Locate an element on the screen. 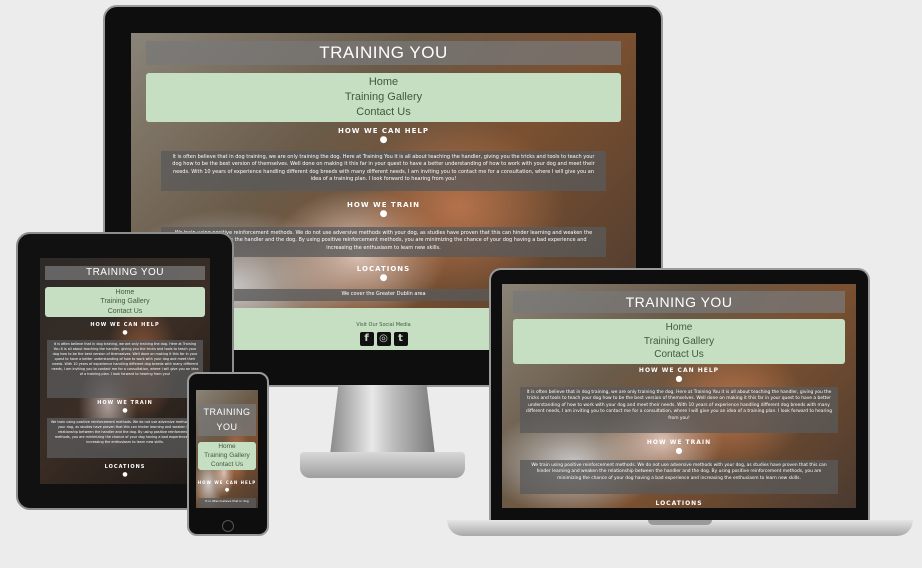 Image resolution: width=922 pixels, height=568 pixels. twitter-icon: t is located at coordinates (400, 339).